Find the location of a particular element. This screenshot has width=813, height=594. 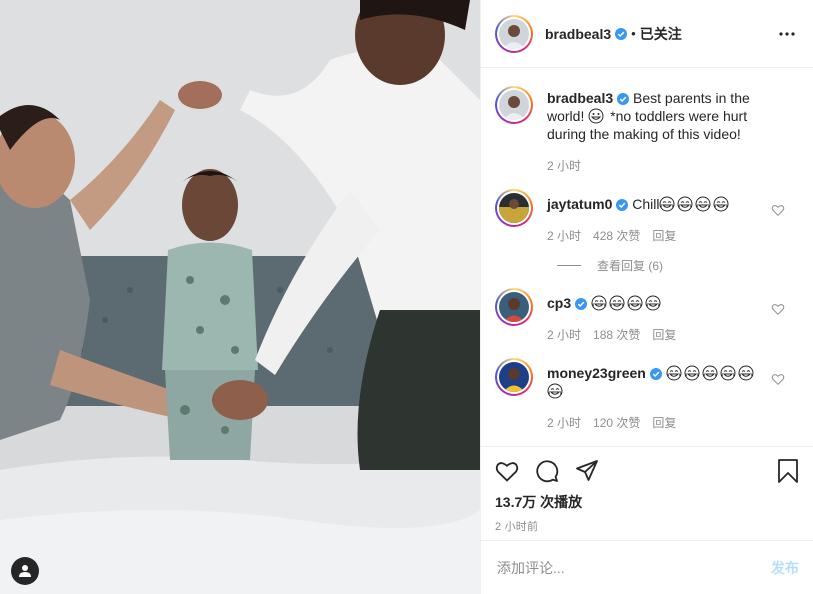

comment-bubble-icon is located at coordinates (547, 471).